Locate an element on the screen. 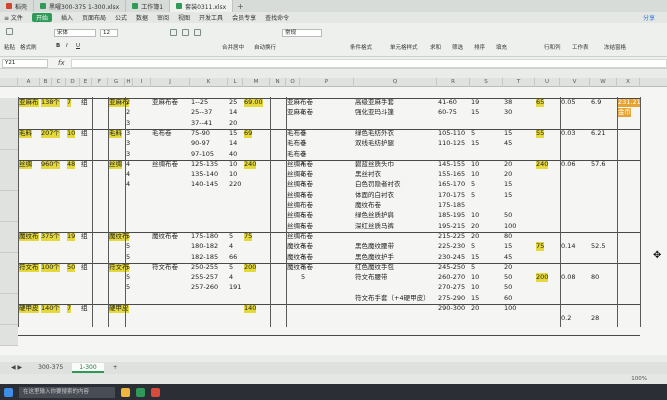 The image size is (667, 400). cost-cell: 52.5 is located at coordinates (598, 246).